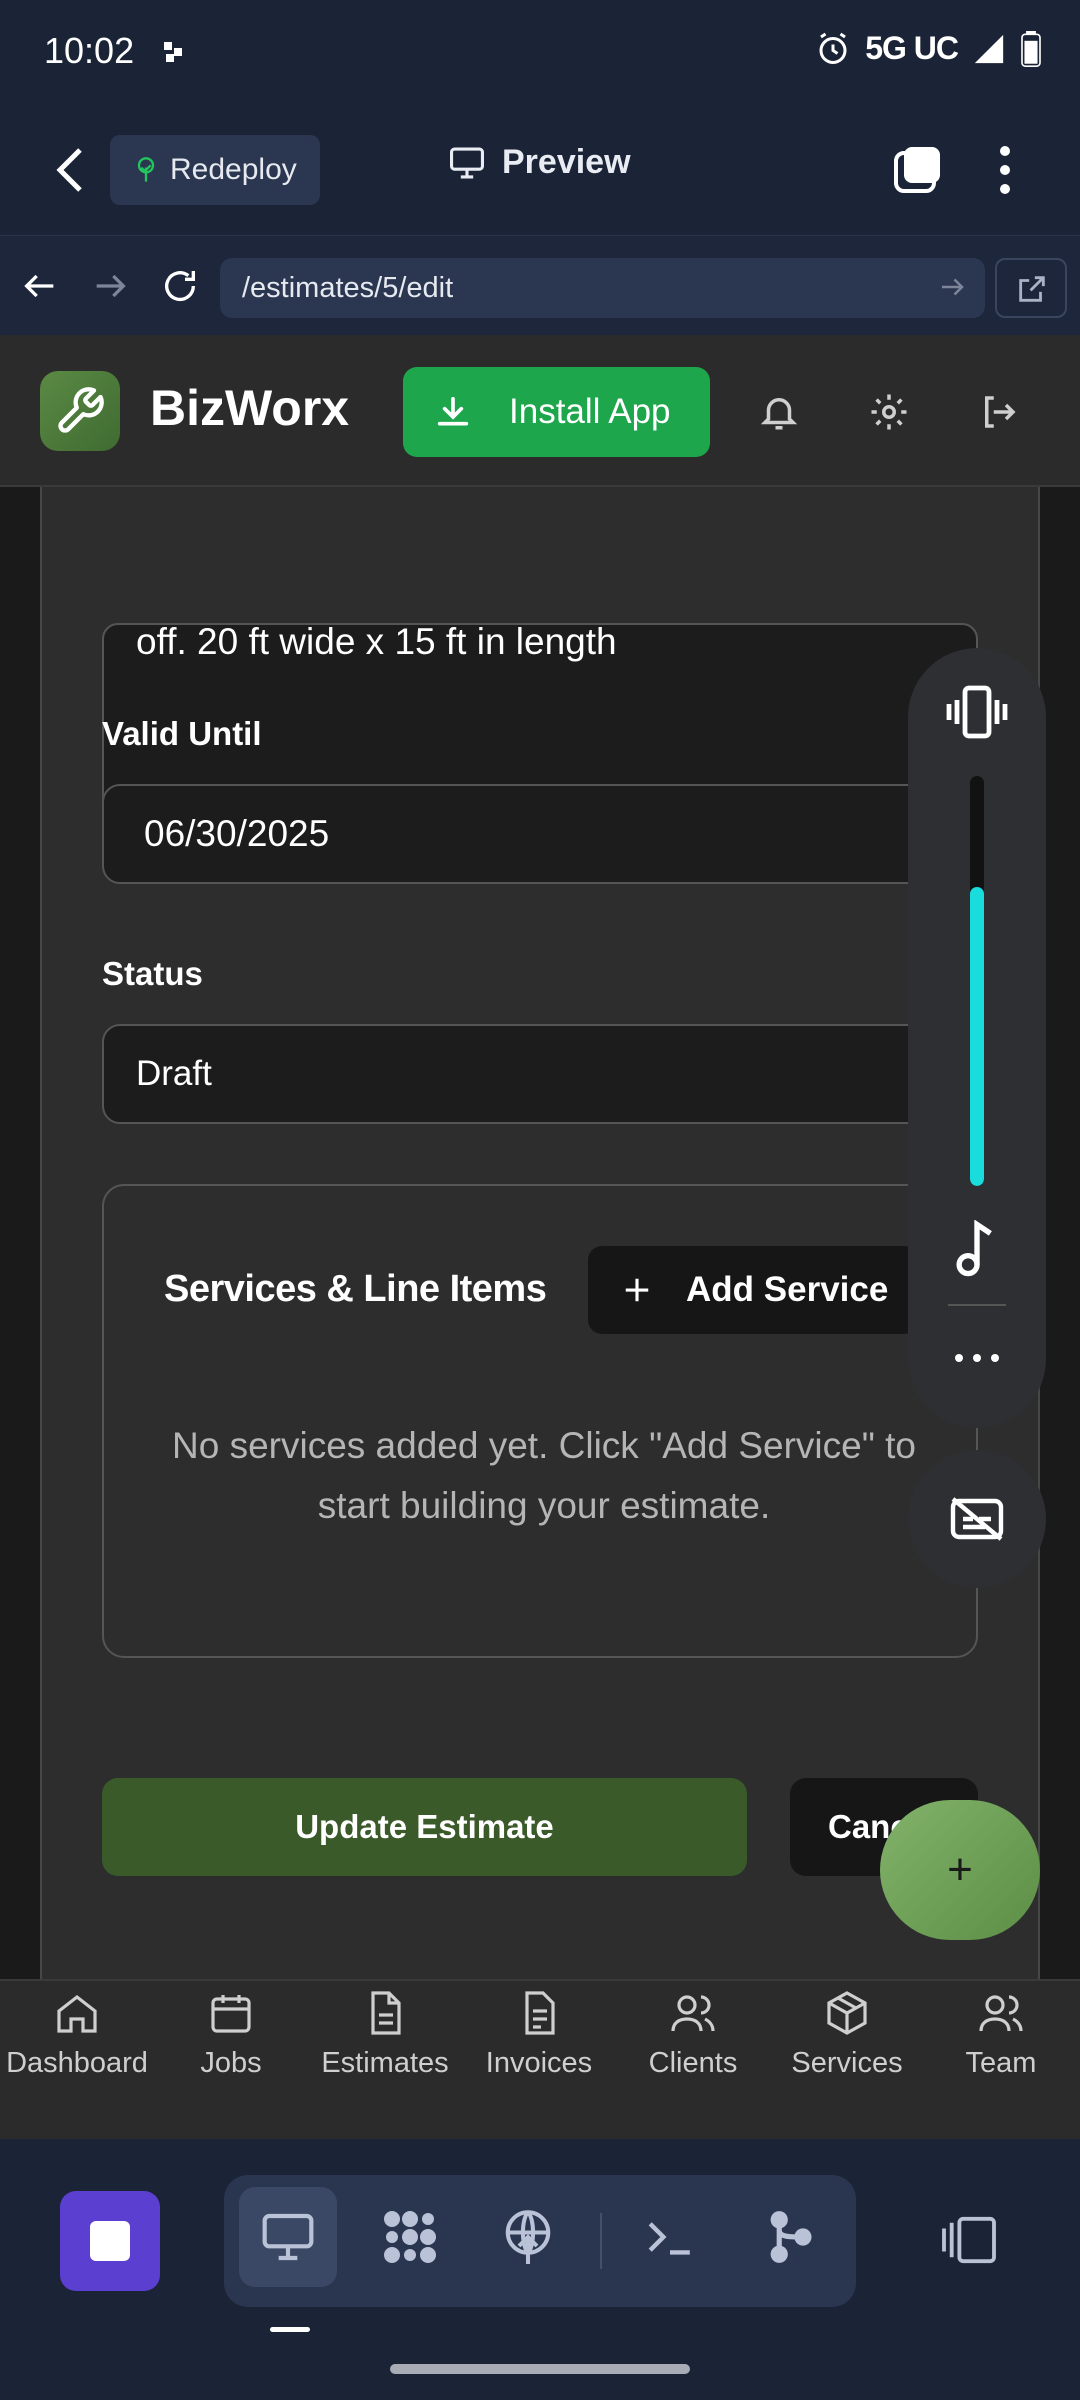 The height and width of the screenshot is (2400, 1080). Describe the element at coordinates (89, 50) in the screenshot. I see `status-time: 10:02` at that location.